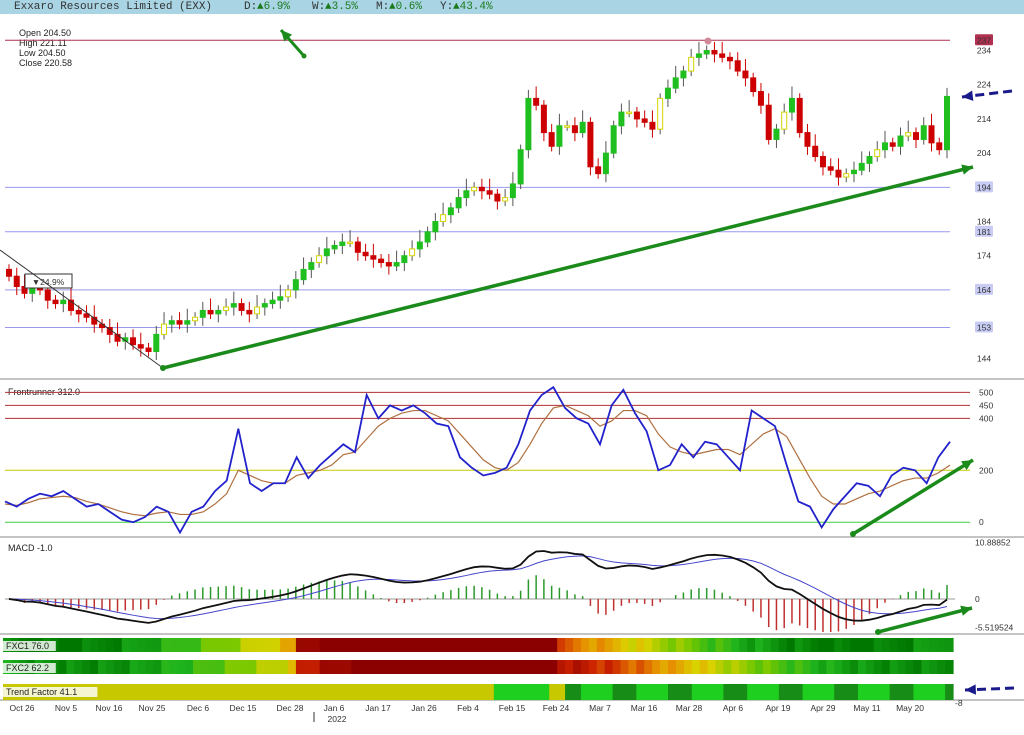  Describe the element at coordinates (994, 628) in the screenshot. I see `macd-tick: -5.519524` at that location.